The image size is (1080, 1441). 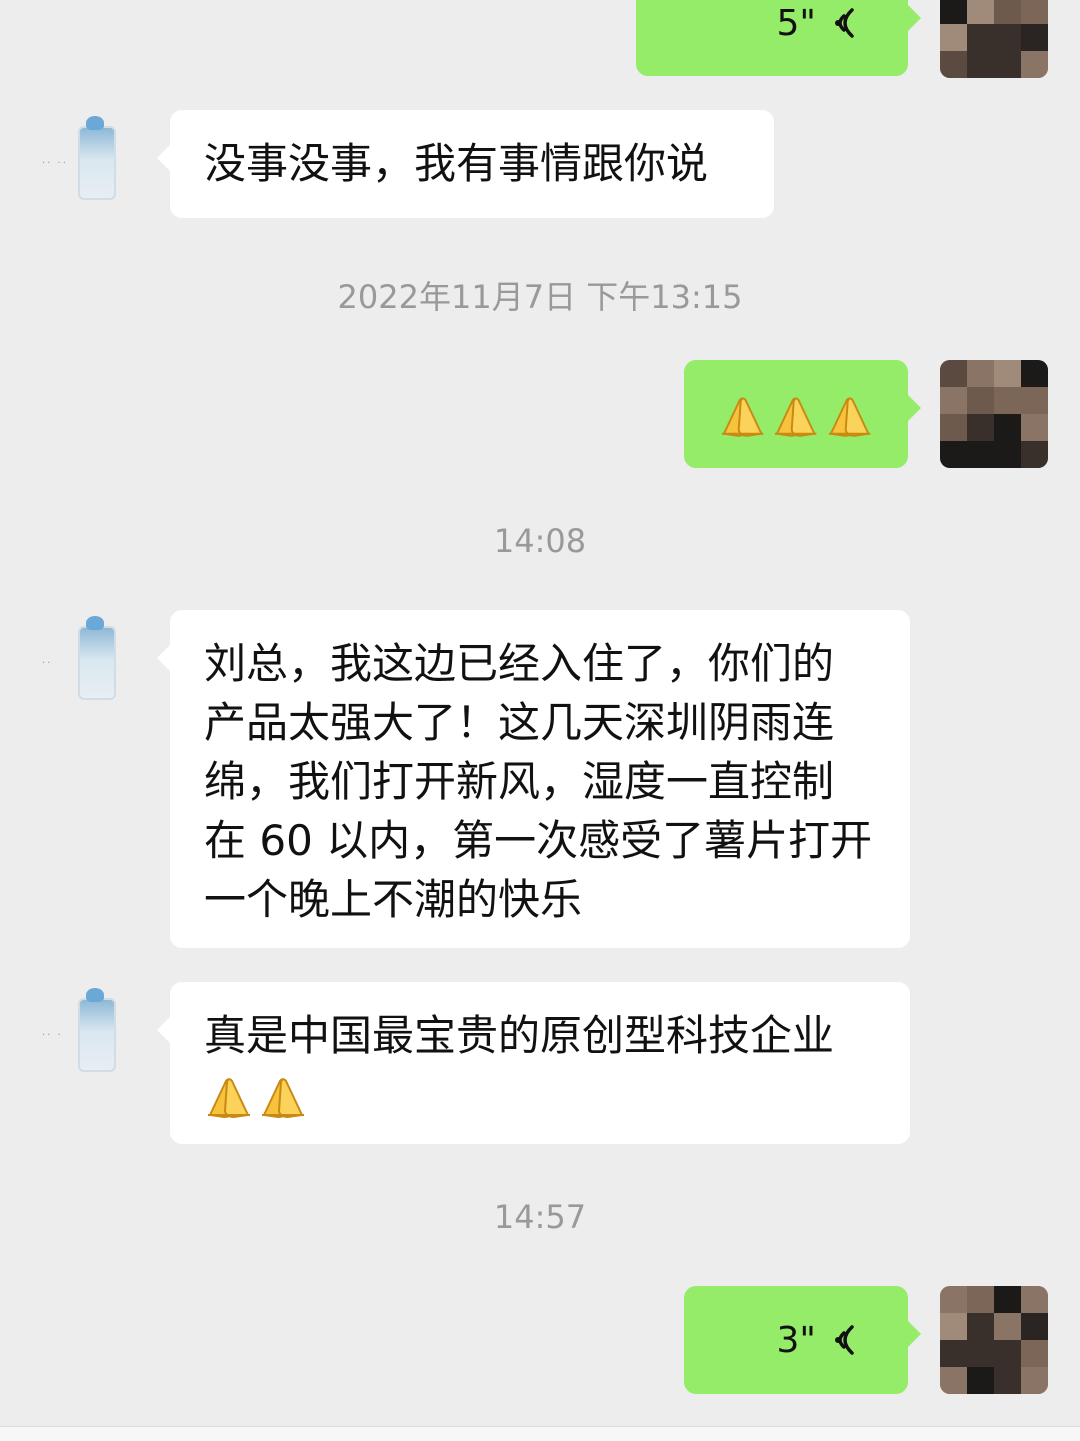 What do you see at coordinates (519, 722) in the screenshot?
I see `message-line: 产品太强大了！这几天深圳阴雨连` at bounding box center [519, 722].